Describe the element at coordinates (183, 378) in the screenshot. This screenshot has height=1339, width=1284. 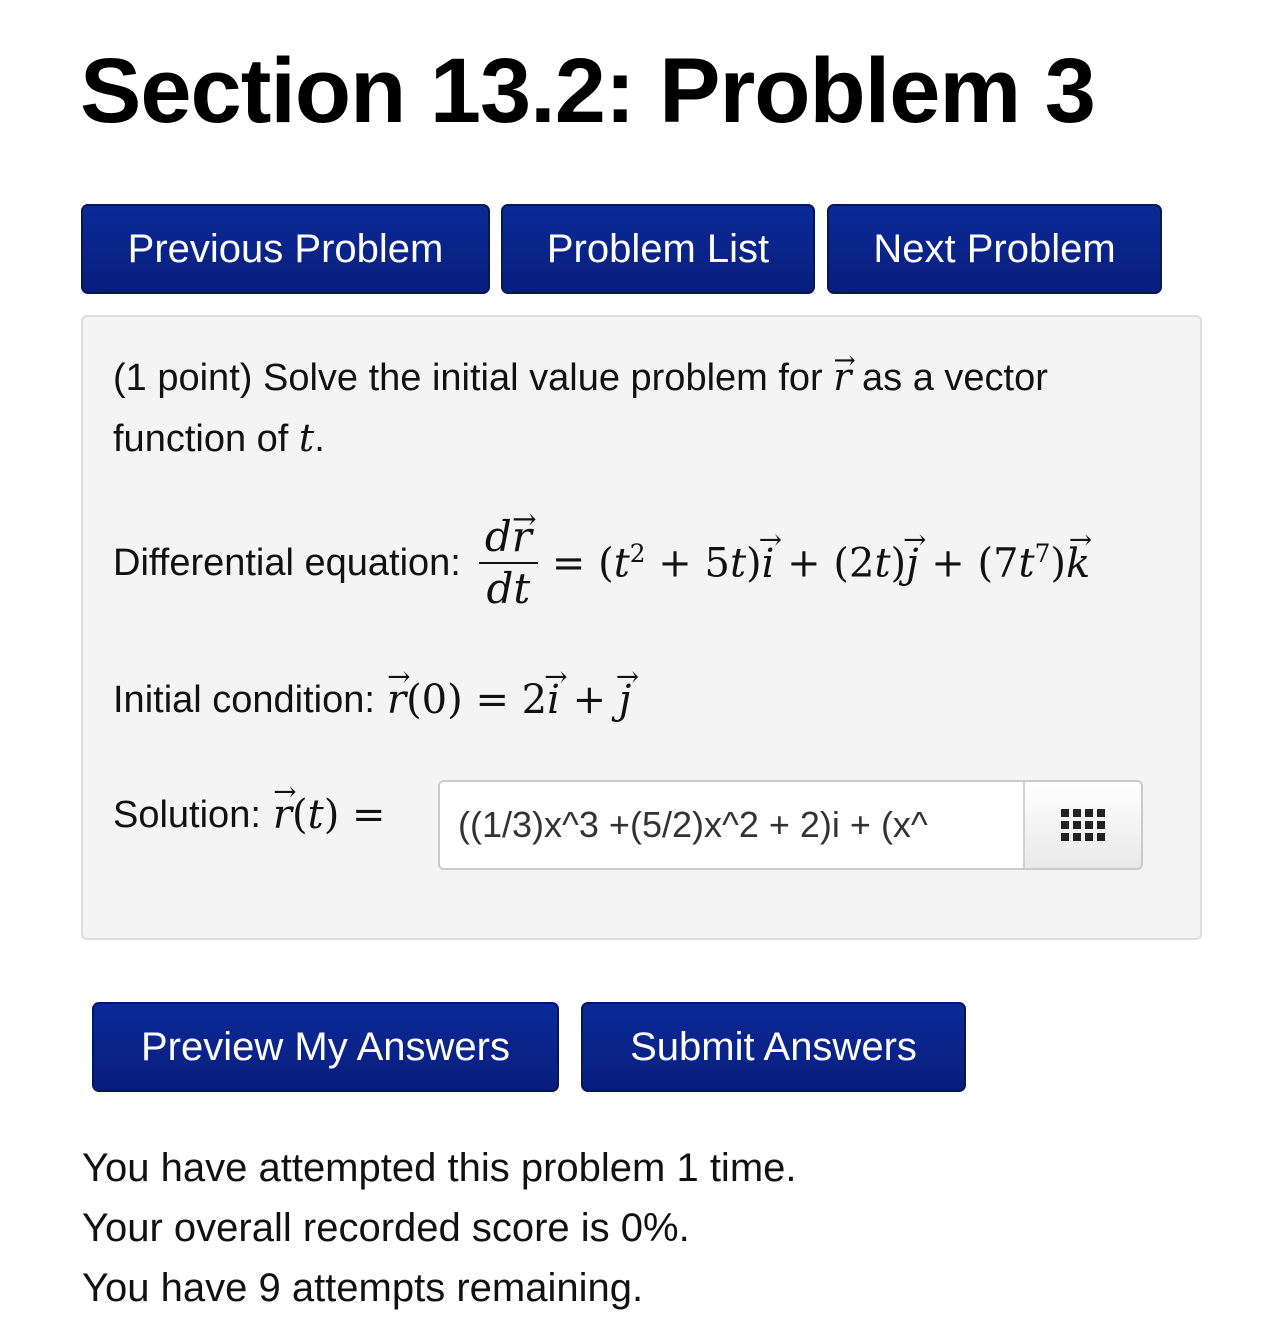
I see `points-label: (1 point)` at that location.